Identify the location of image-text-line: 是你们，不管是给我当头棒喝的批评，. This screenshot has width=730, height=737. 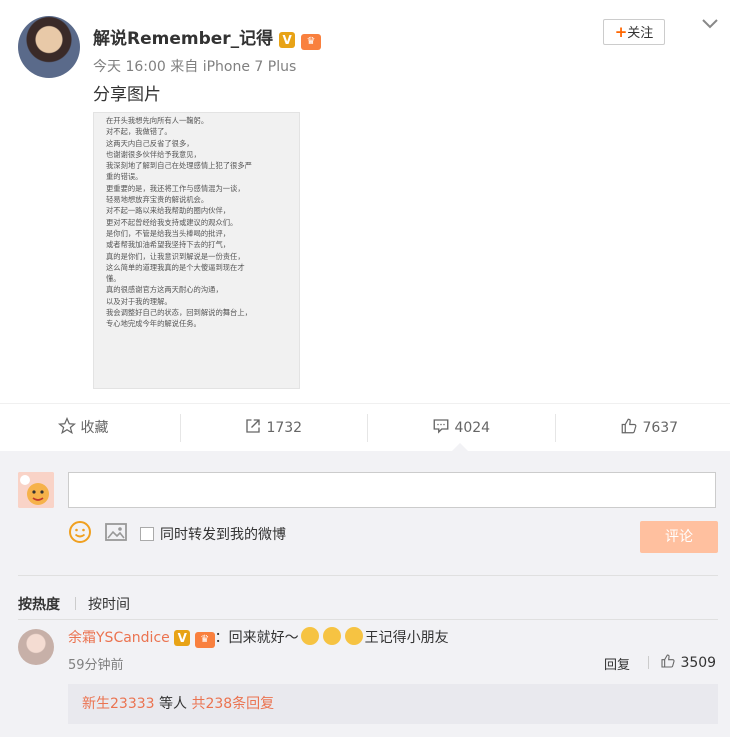
(168, 233).